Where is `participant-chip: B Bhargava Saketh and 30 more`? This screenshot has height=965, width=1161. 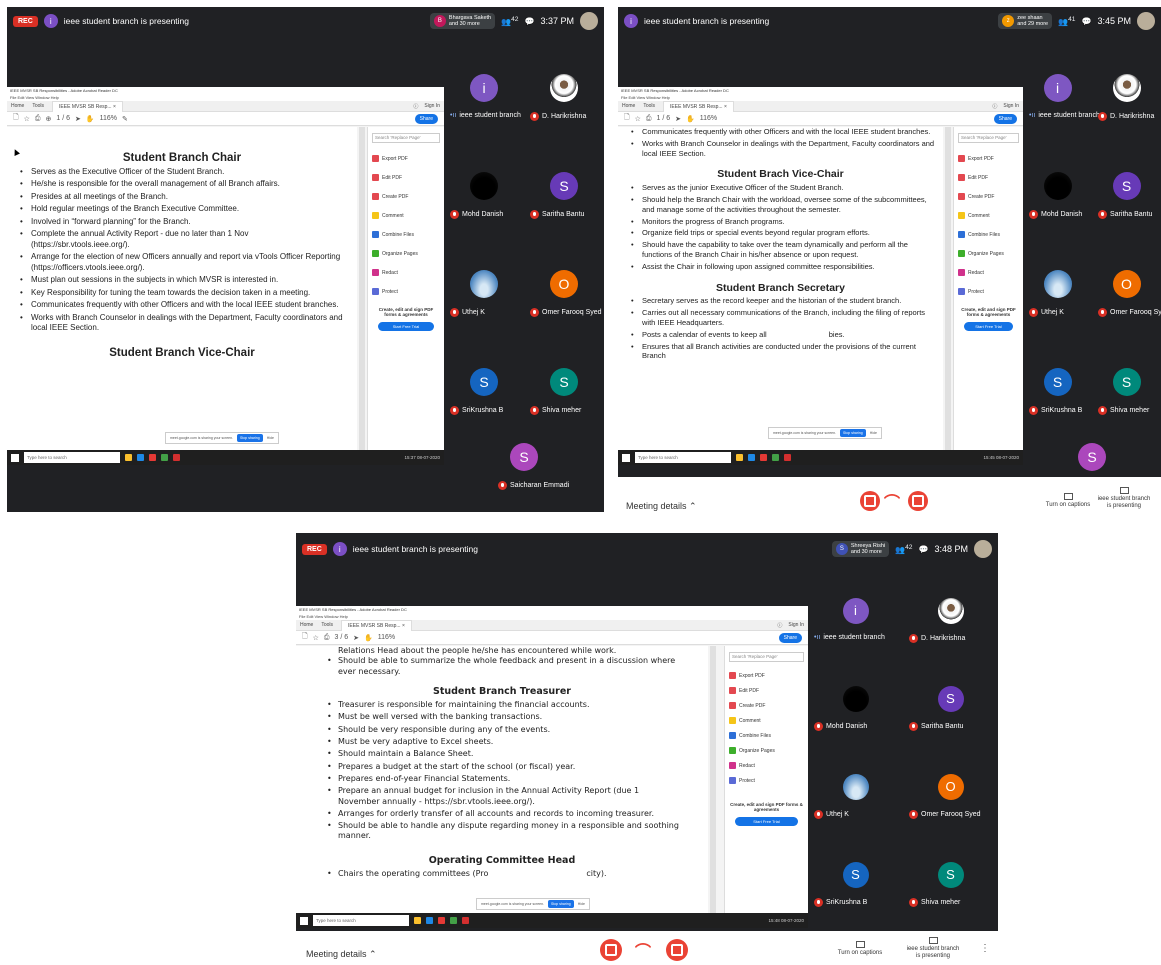
participant-chip: B Bhargava Saketh and 30 more is located at coordinates (462, 21).